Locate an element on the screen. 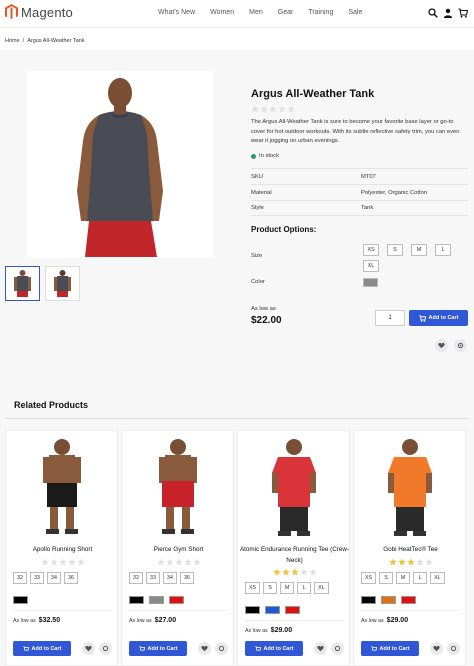  stock-text: In stock is located at coordinates (269, 156).